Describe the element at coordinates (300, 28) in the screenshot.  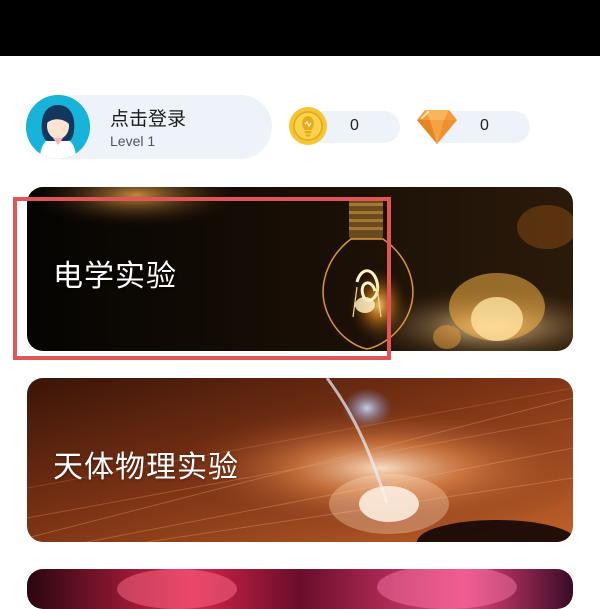
I see `status-bar` at that location.